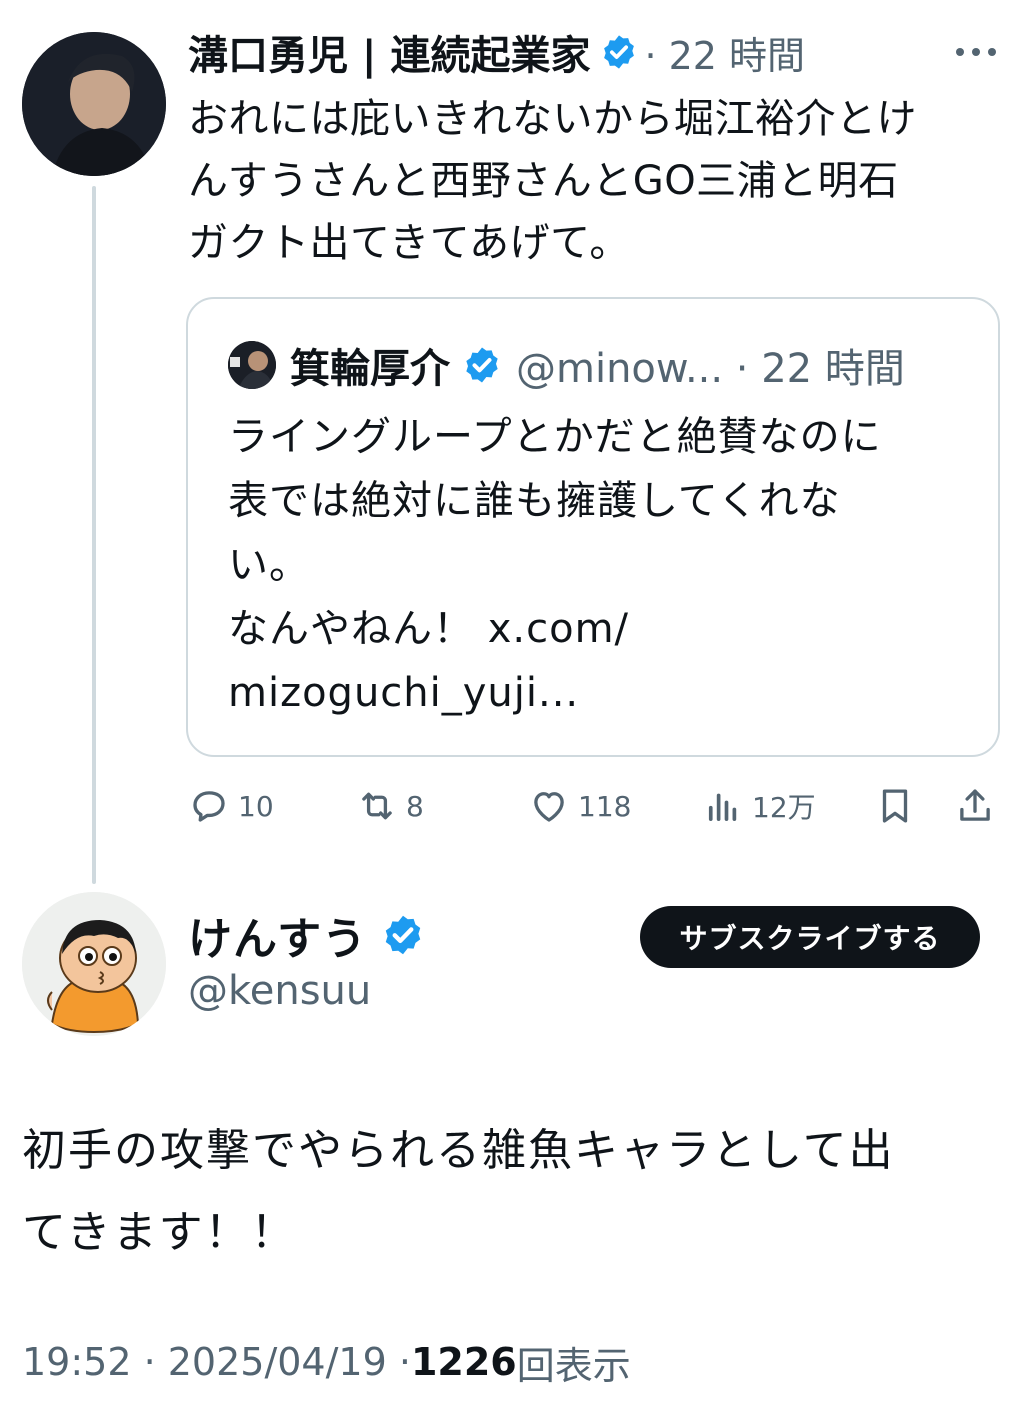 The image size is (1024, 1403). I want to click on more-icon, so click(976, 52).